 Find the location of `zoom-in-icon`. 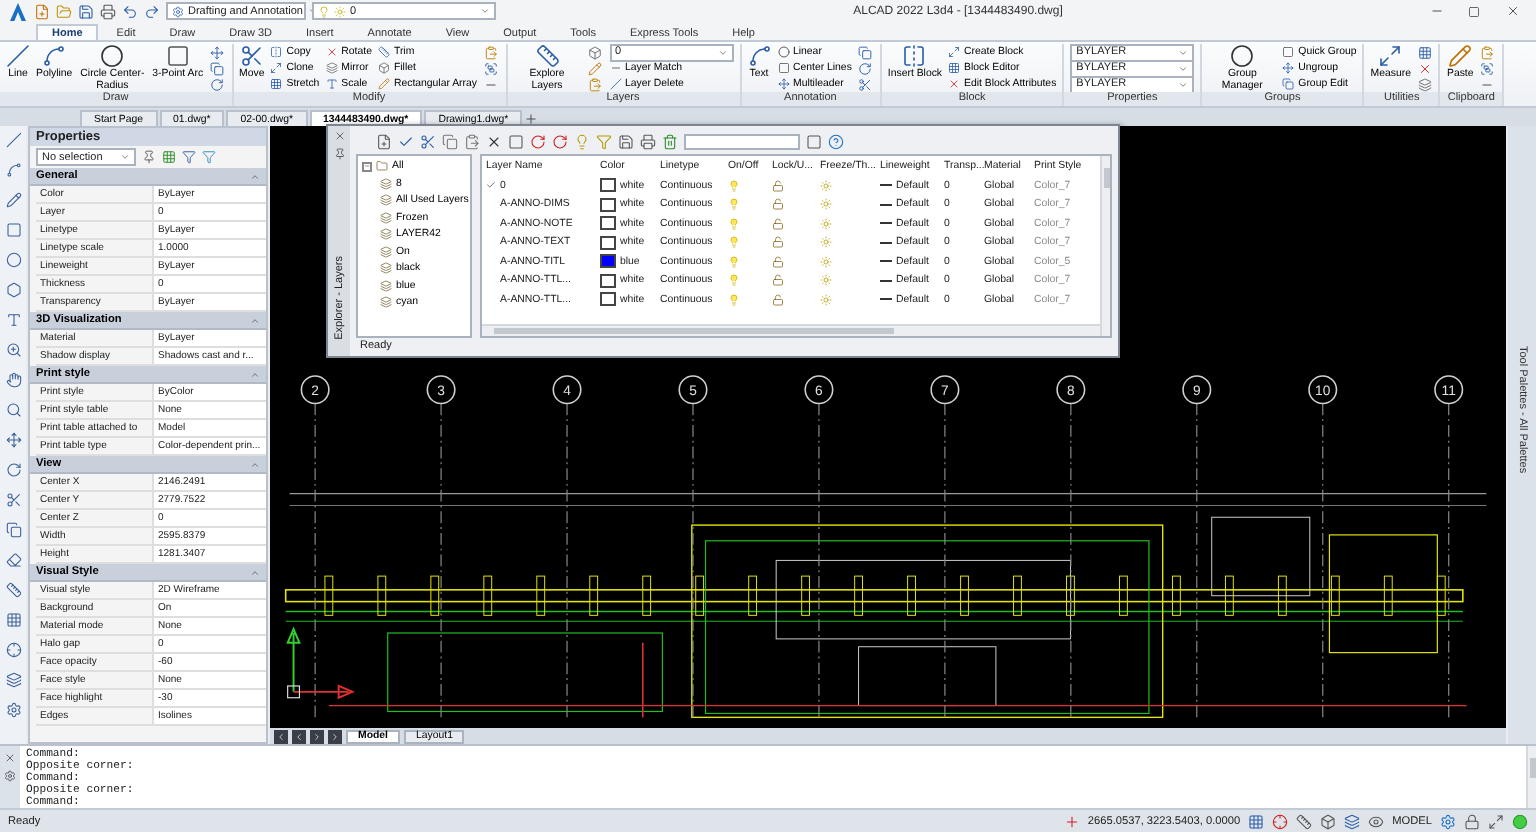

zoom-in-icon is located at coordinates (13, 350).